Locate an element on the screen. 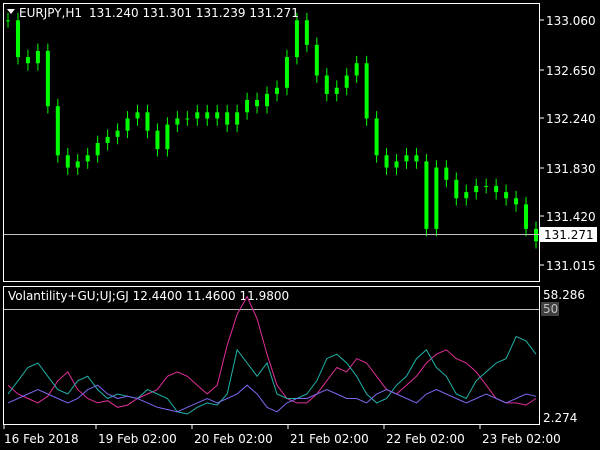  time-label: 22 Feb 02:00 is located at coordinates (425, 439).